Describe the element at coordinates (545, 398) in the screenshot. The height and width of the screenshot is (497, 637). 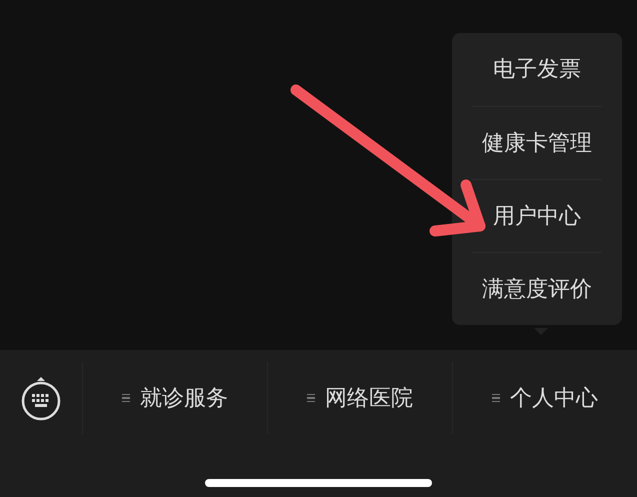
I see `menu-button: 个人中心` at that location.